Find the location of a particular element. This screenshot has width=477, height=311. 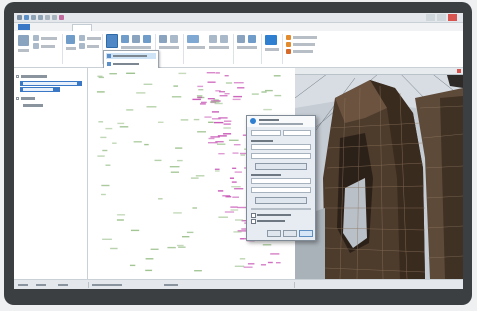

ribbon-tab-active is located at coordinates (82, 27).